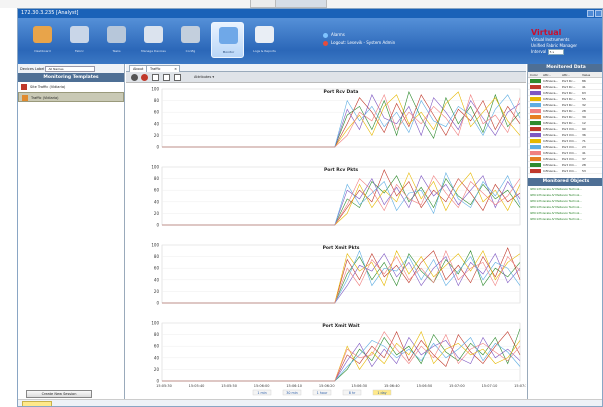  What do you see at coordinates (261, 393) in the screenshot?
I see `time-range-label: 1 min` at bounding box center [261, 393].